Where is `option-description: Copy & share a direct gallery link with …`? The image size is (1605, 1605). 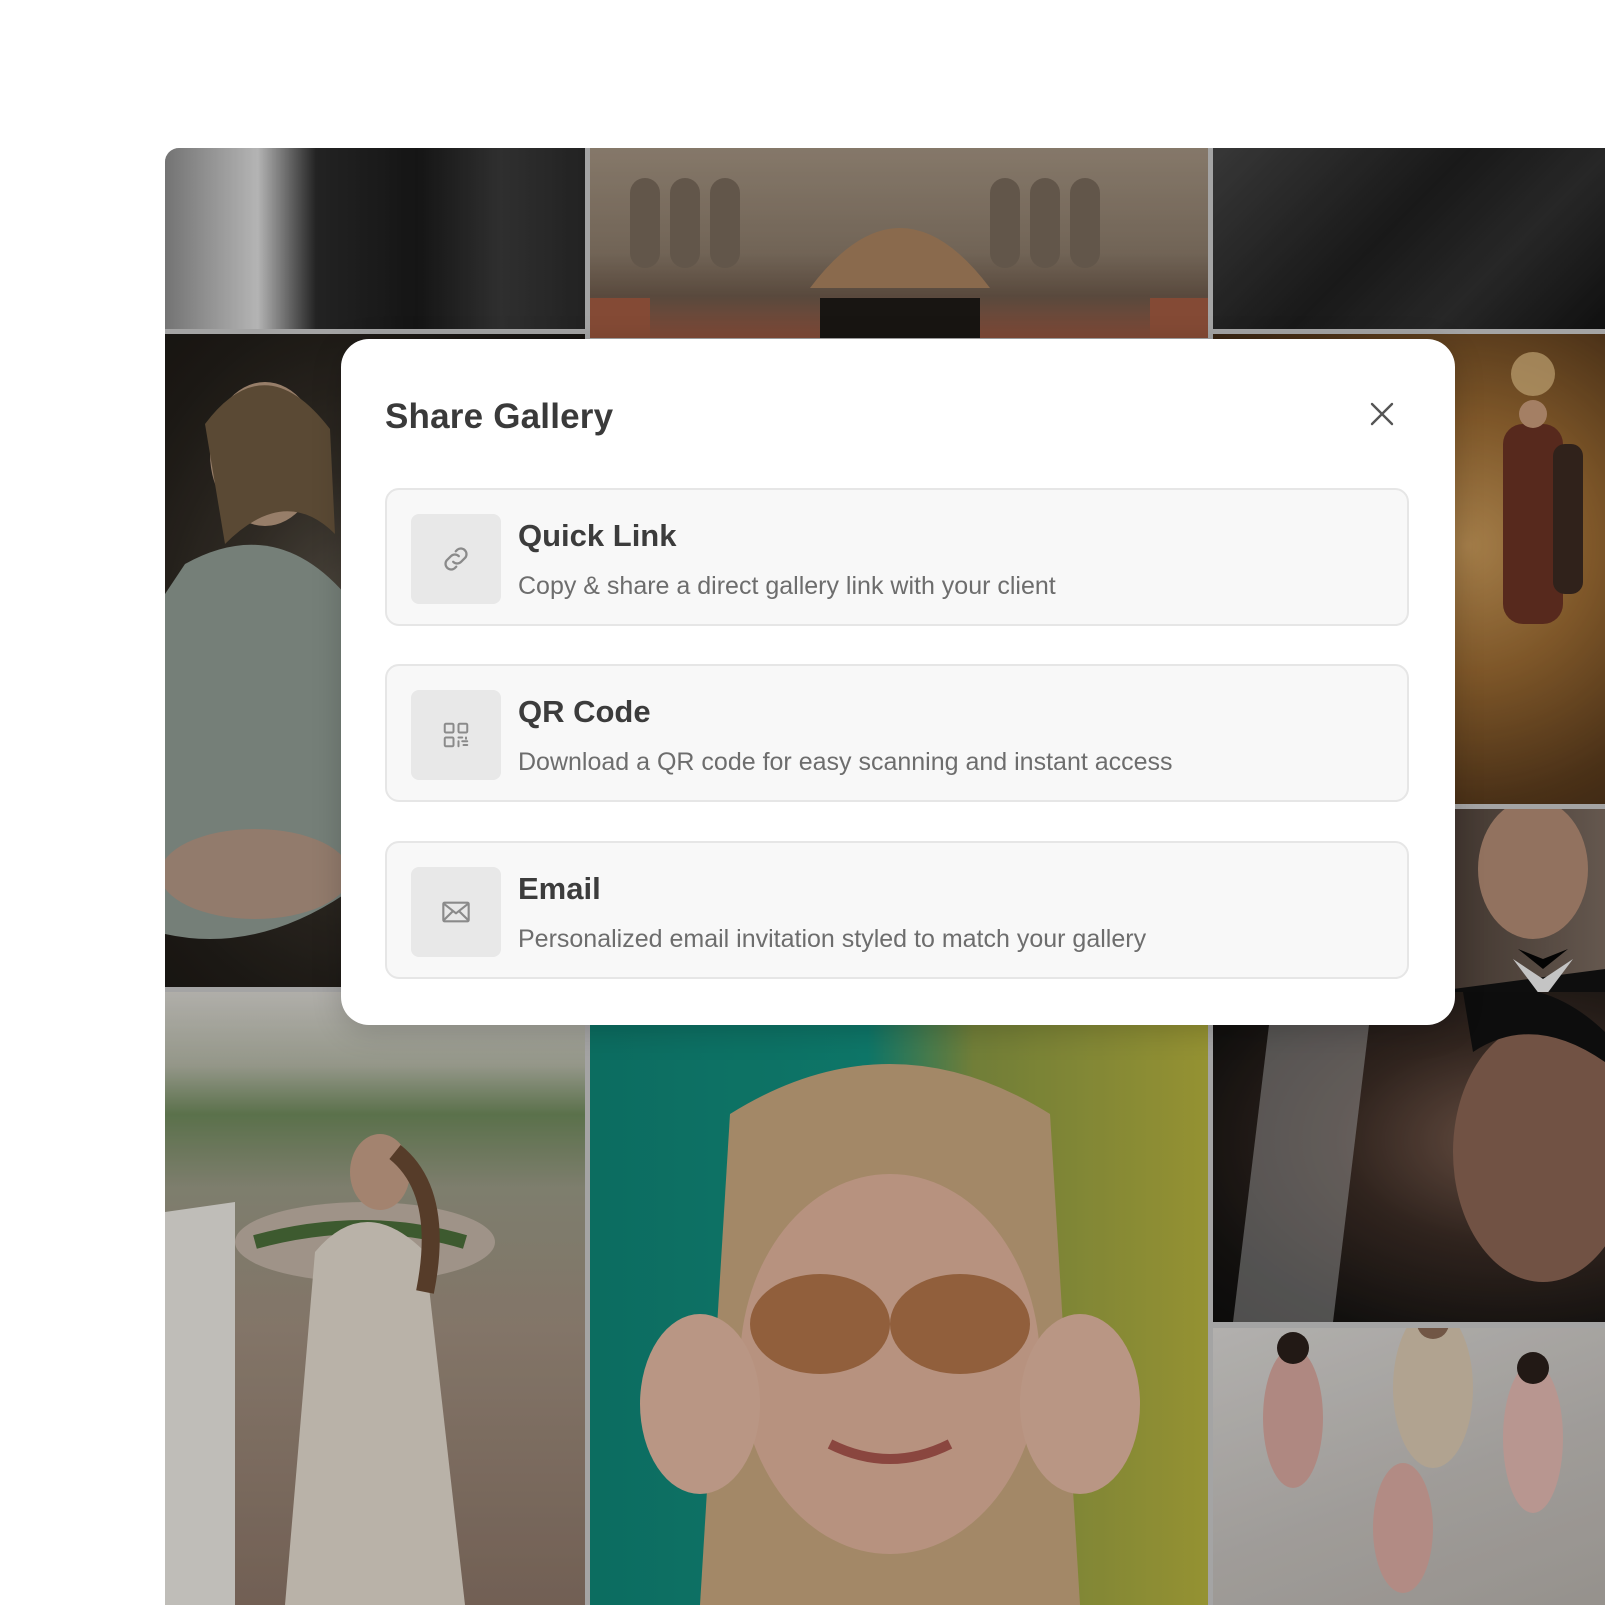
option-description: Copy & share a direct gallery link with … is located at coordinates (787, 586).